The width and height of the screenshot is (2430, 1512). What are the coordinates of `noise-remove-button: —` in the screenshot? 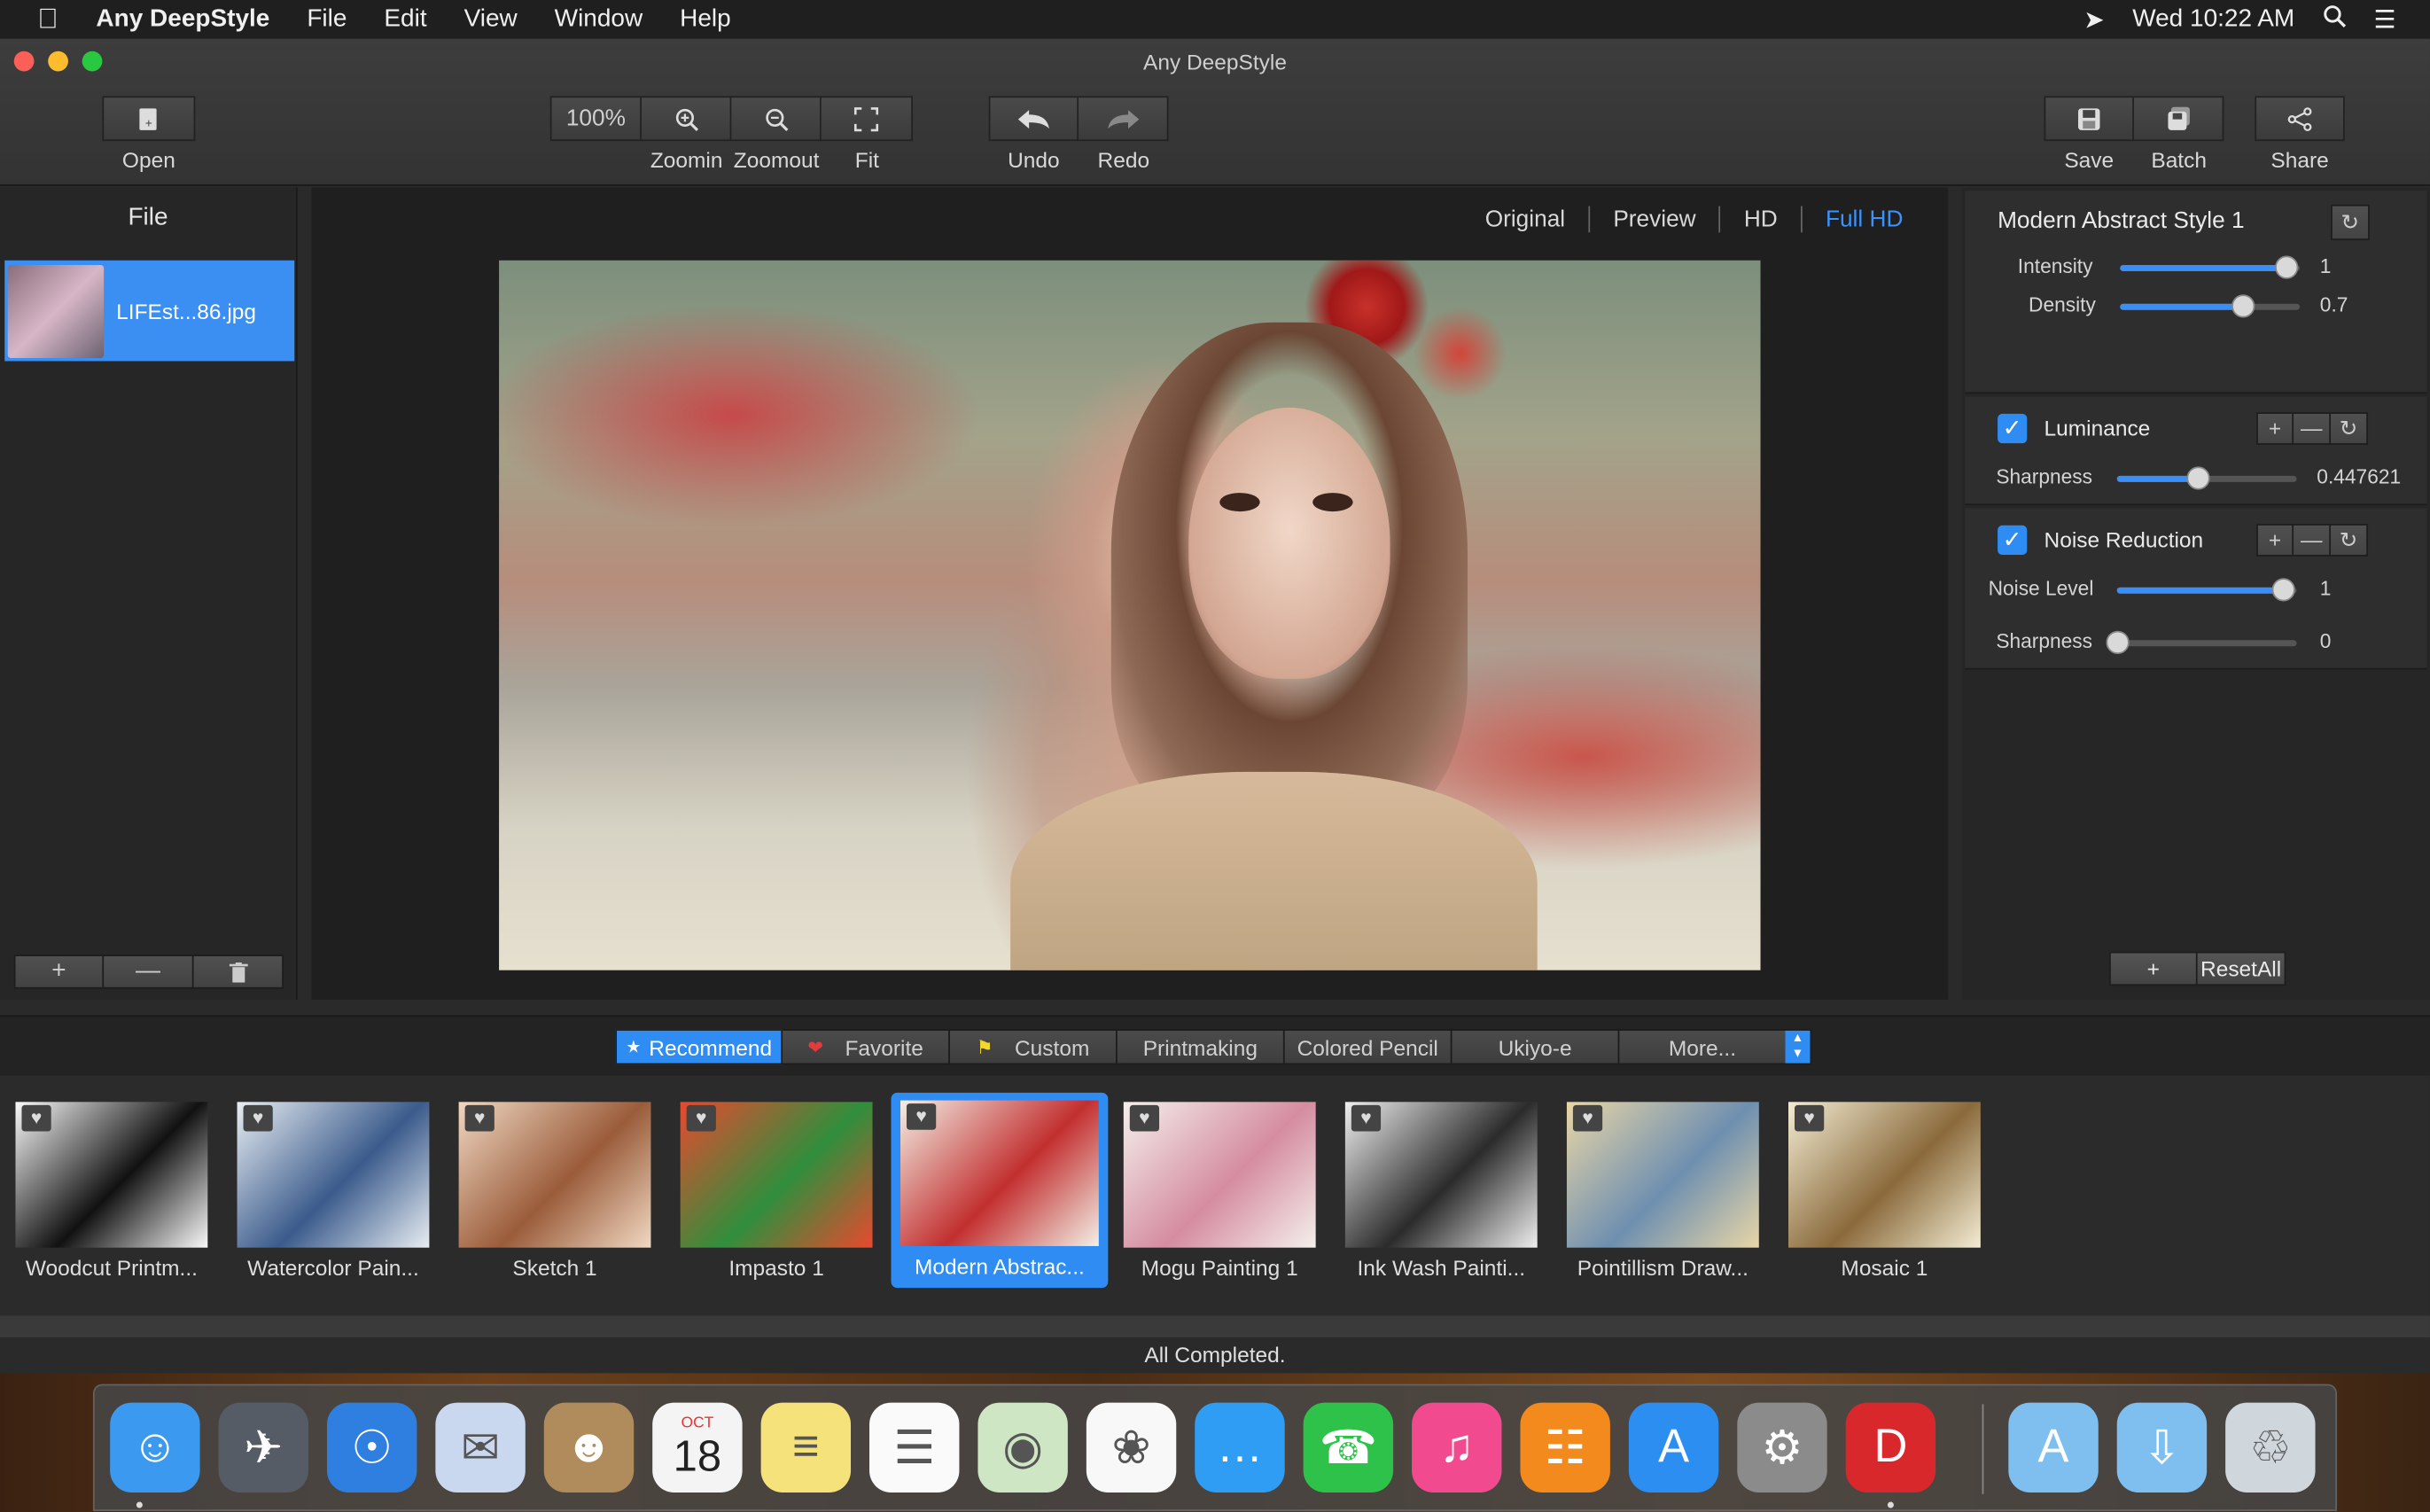 It's located at (2313, 540).